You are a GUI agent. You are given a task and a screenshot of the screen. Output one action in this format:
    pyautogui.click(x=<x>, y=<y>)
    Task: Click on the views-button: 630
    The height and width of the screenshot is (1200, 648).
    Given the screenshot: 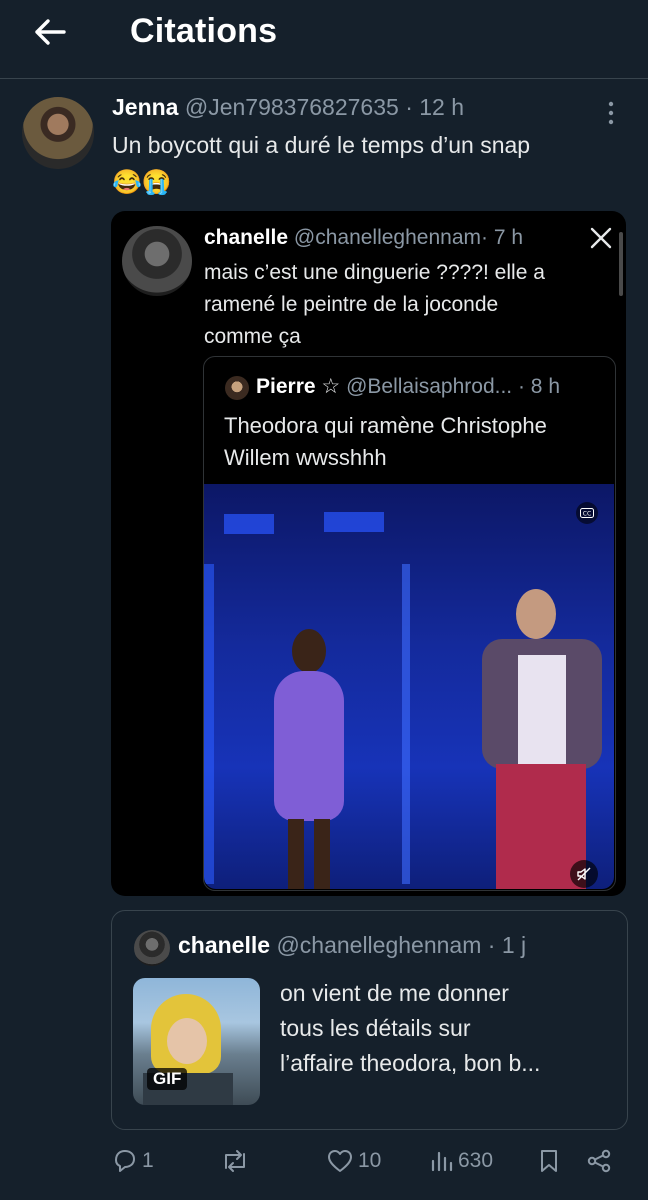 What is the action you would take?
    pyautogui.click(x=461, y=1161)
    